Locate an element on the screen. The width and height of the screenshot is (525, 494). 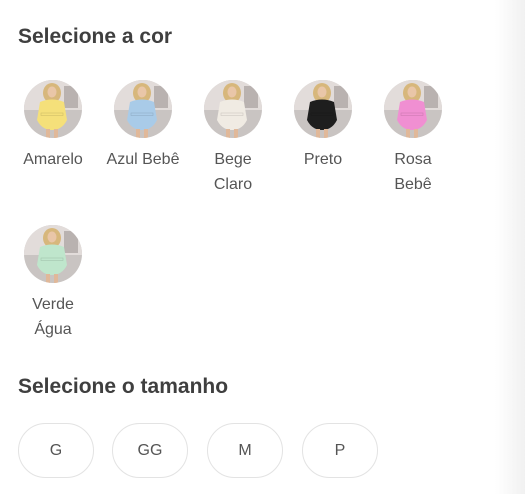
swatch-label: Verde Água is located at coordinates (53, 317).